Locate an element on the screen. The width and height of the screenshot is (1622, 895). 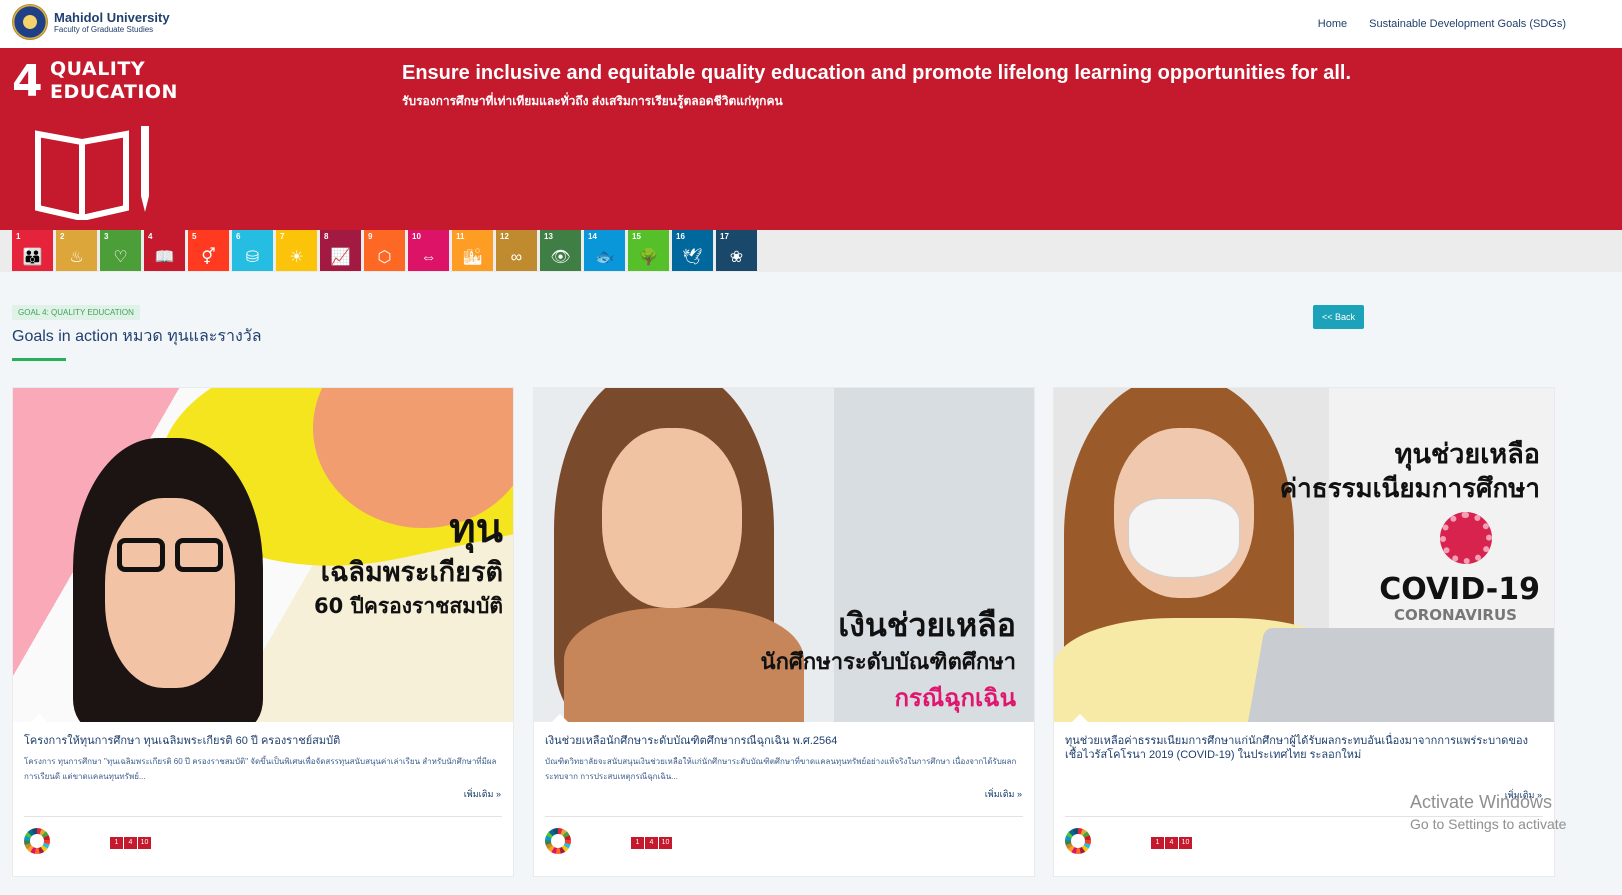
sdg-tile-14: 14 🐟 is located at coordinates (604, 250).